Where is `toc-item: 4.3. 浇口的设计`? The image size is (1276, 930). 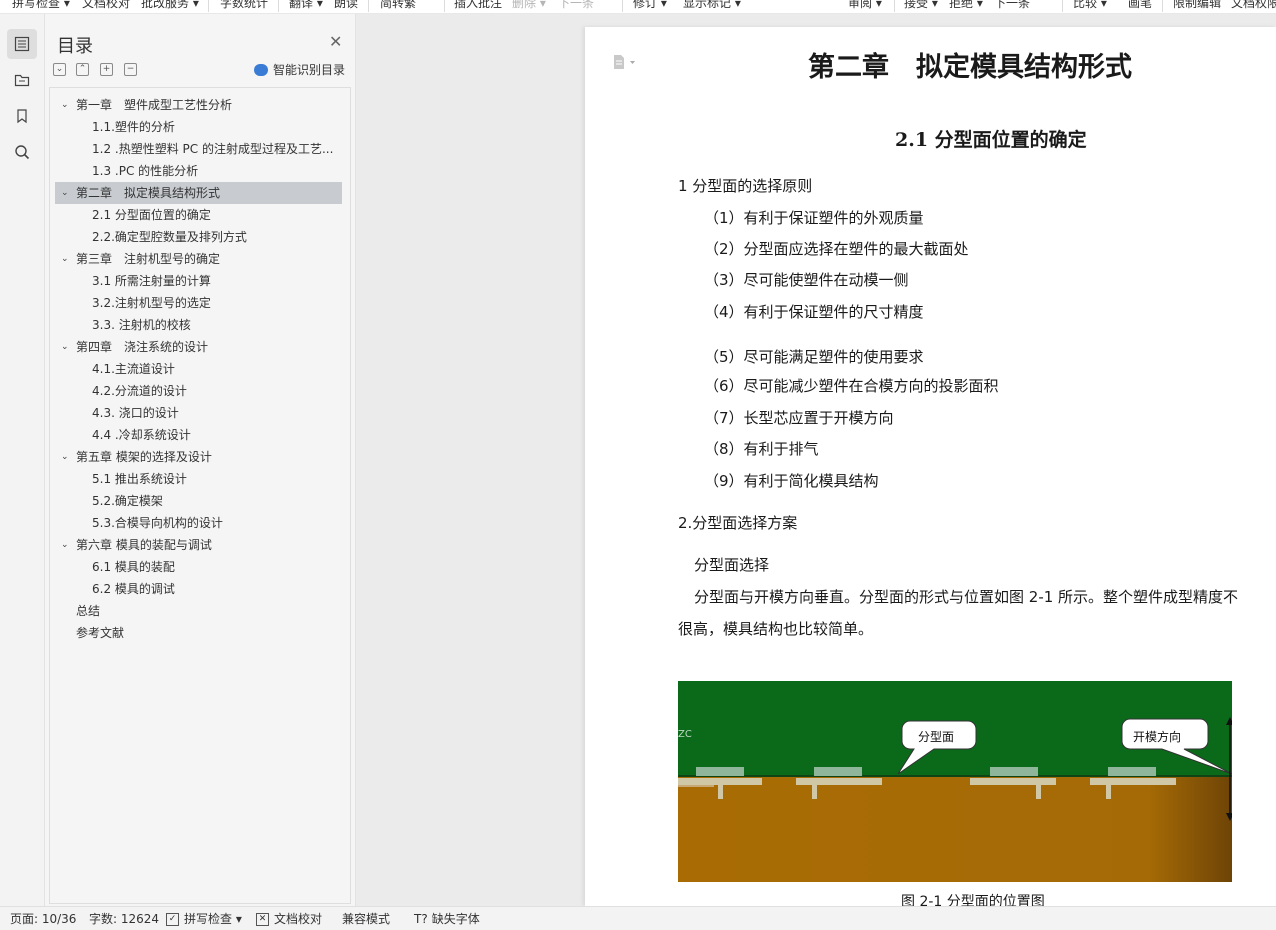 toc-item: 4.3. 浇口的设计 is located at coordinates (198, 413).